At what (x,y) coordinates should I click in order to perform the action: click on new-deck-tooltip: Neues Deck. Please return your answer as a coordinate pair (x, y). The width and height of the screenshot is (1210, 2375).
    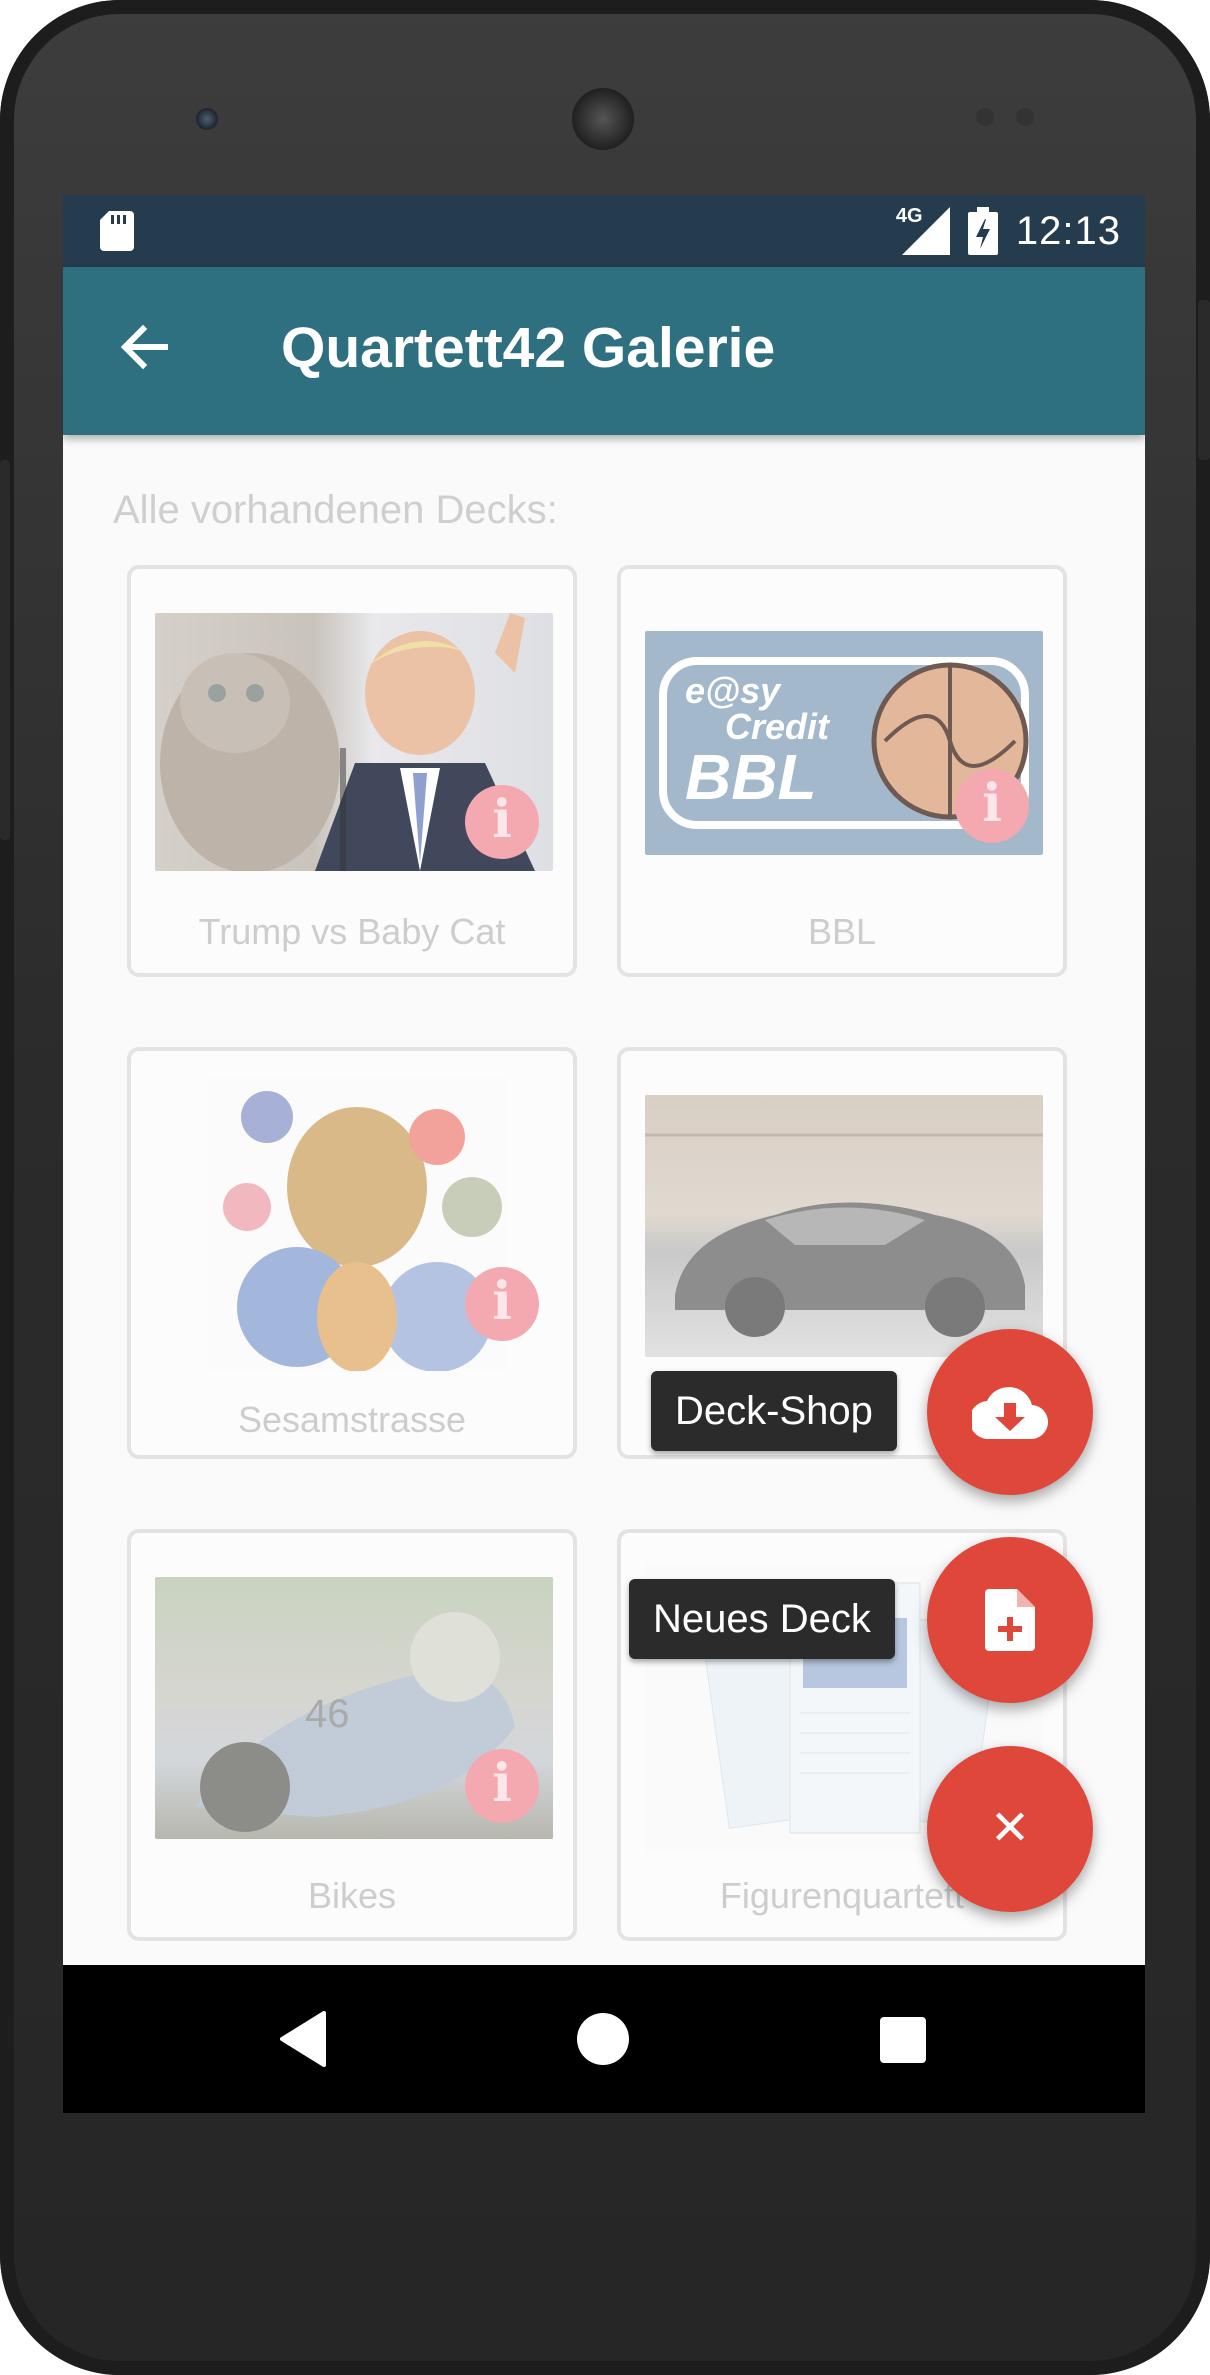
    Looking at the image, I should click on (762, 1619).